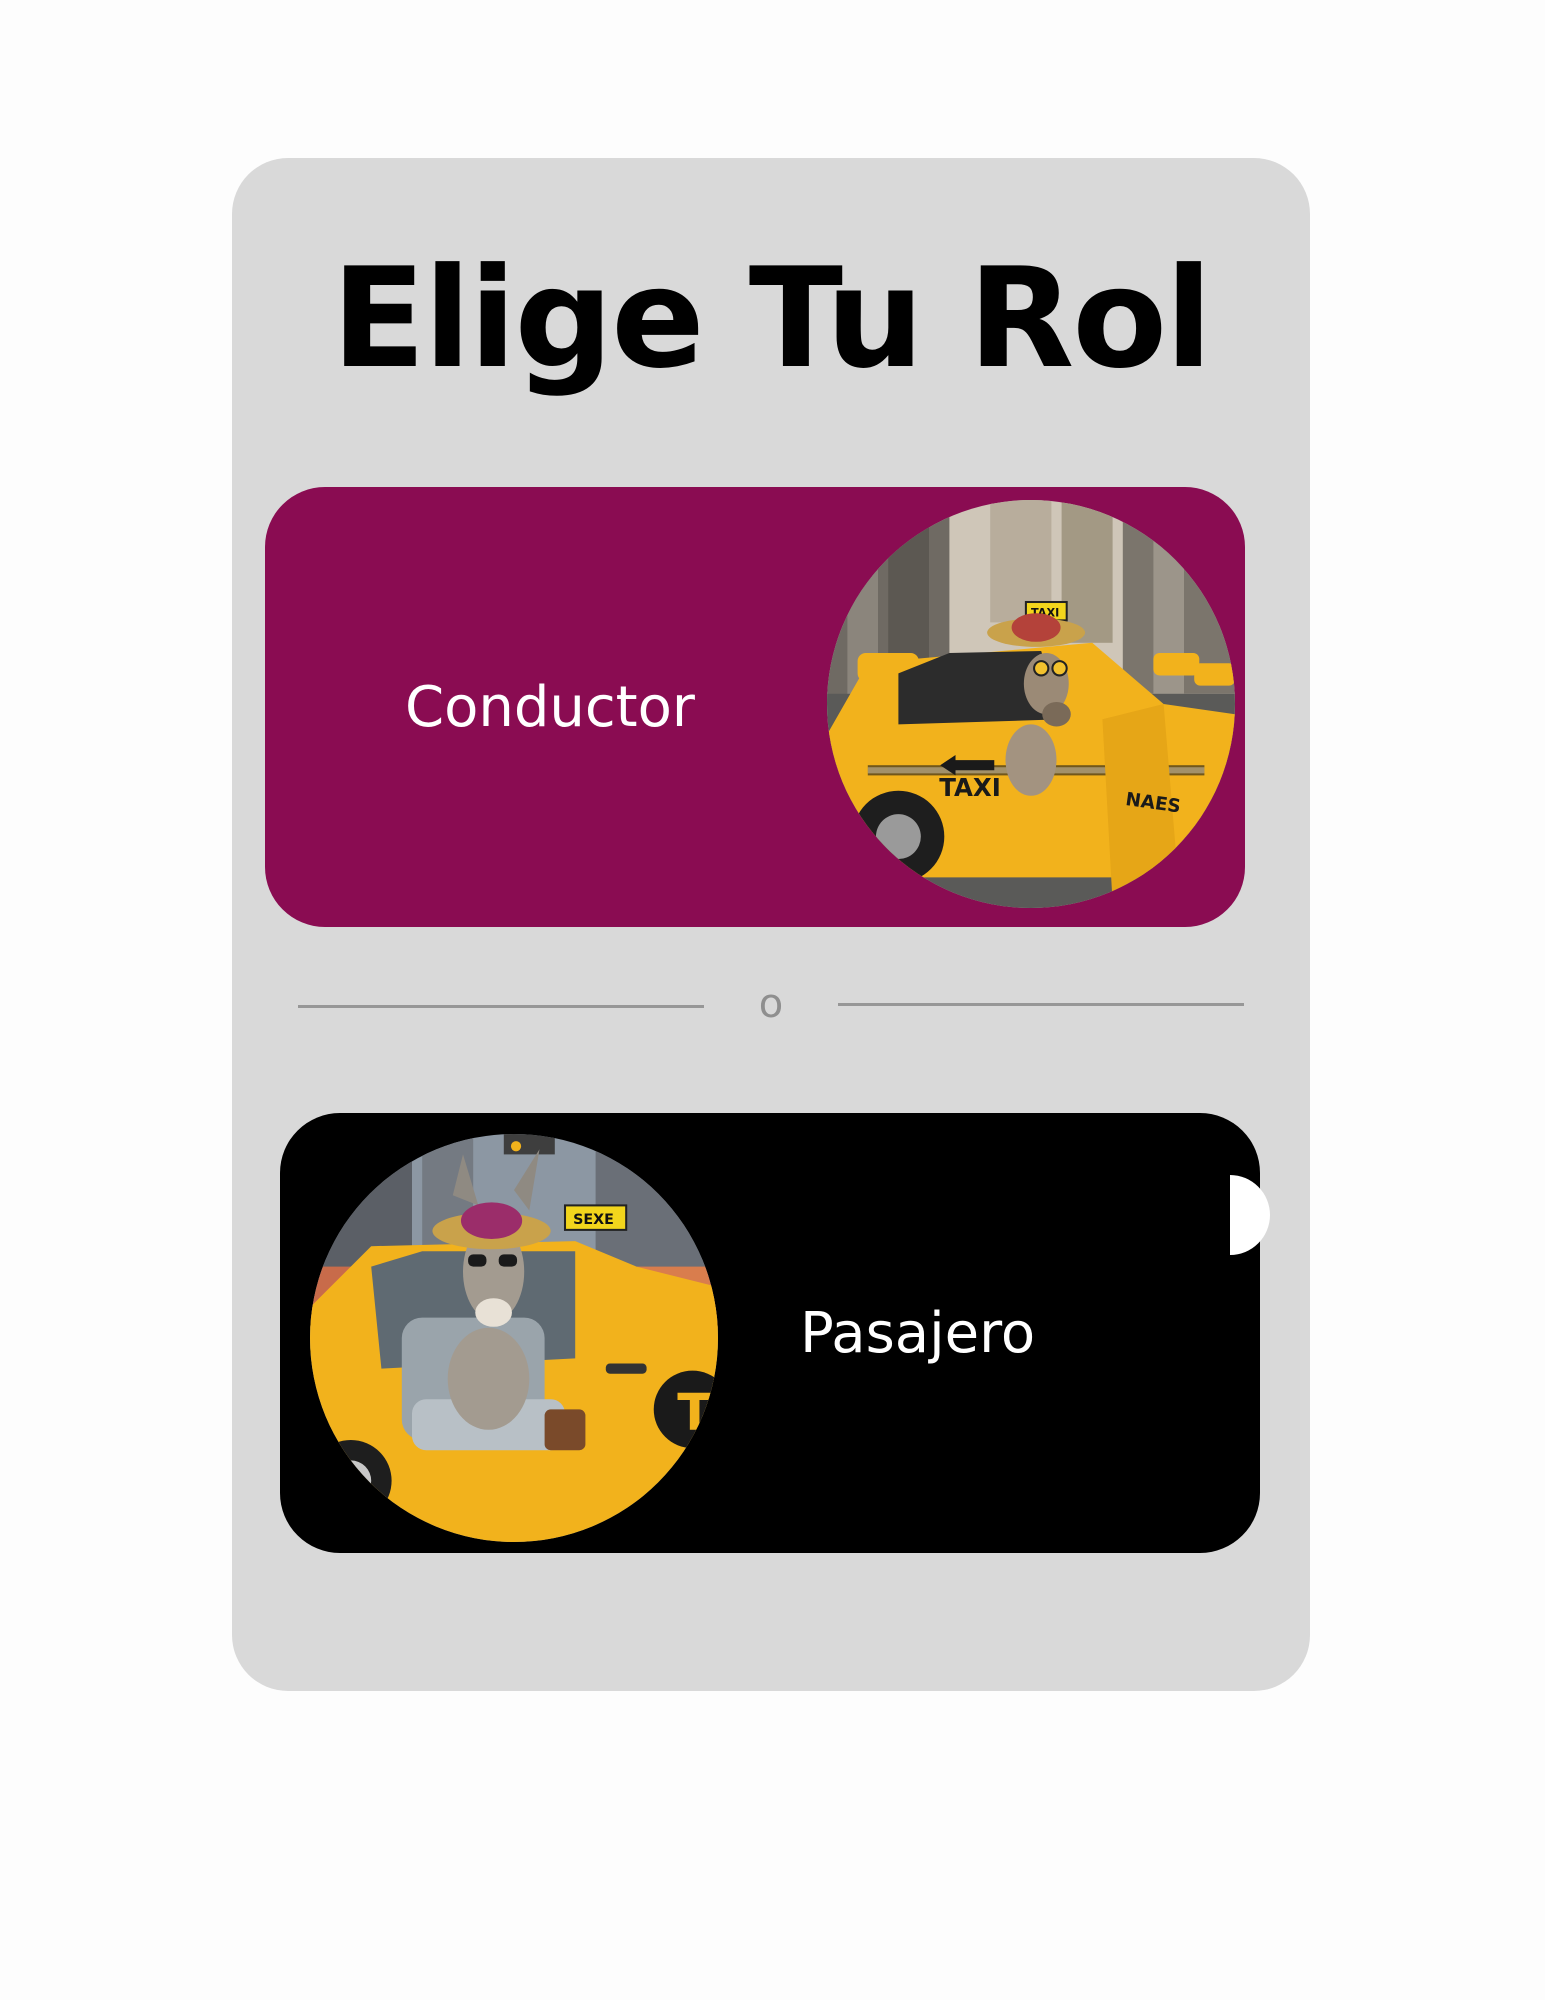  Describe the element at coordinates (918, 1333) in the screenshot. I see `pasajero-role-label: Pasajero` at that location.